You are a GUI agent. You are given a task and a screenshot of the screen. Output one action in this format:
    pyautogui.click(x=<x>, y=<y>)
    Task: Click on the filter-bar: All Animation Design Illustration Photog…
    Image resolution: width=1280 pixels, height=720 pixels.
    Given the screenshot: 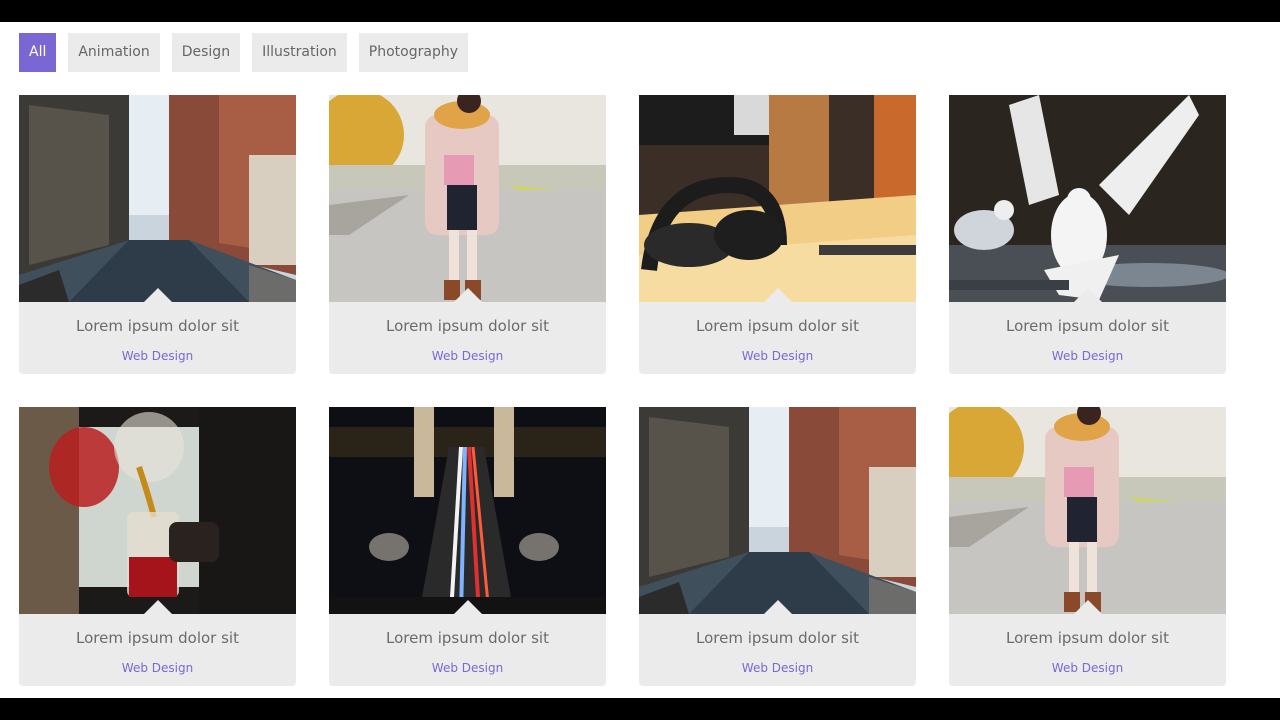 What is the action you would take?
    pyautogui.click(x=243, y=52)
    